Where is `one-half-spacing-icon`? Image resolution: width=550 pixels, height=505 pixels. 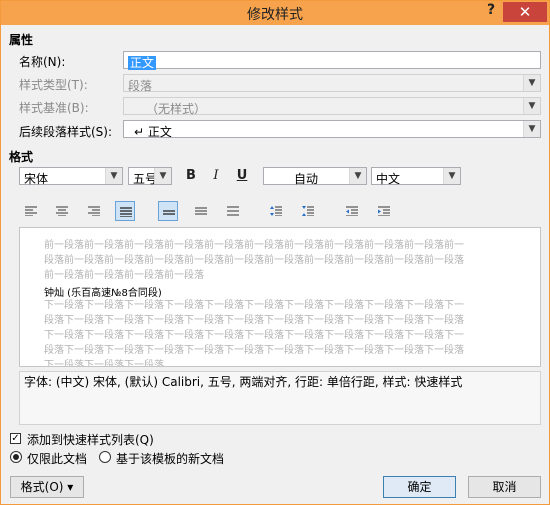 one-half-spacing-icon is located at coordinates (201, 211).